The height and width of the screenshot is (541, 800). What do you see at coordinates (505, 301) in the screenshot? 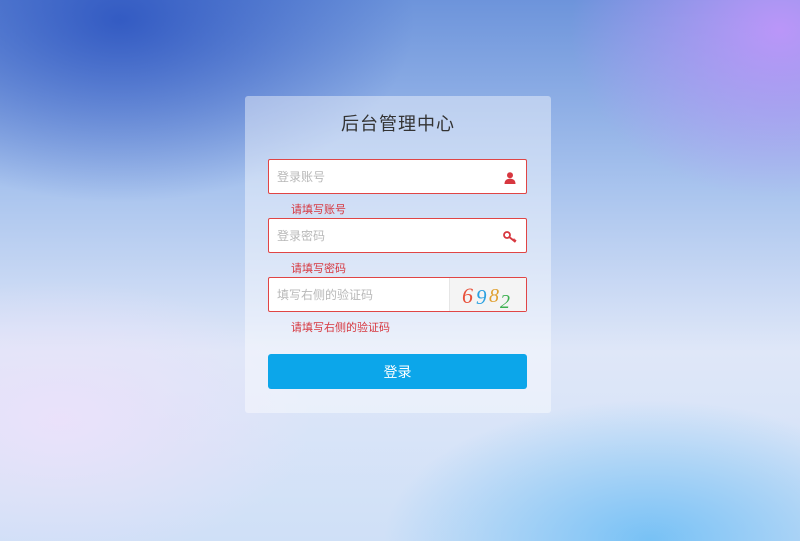
I see `captcha-digit: 2` at bounding box center [505, 301].